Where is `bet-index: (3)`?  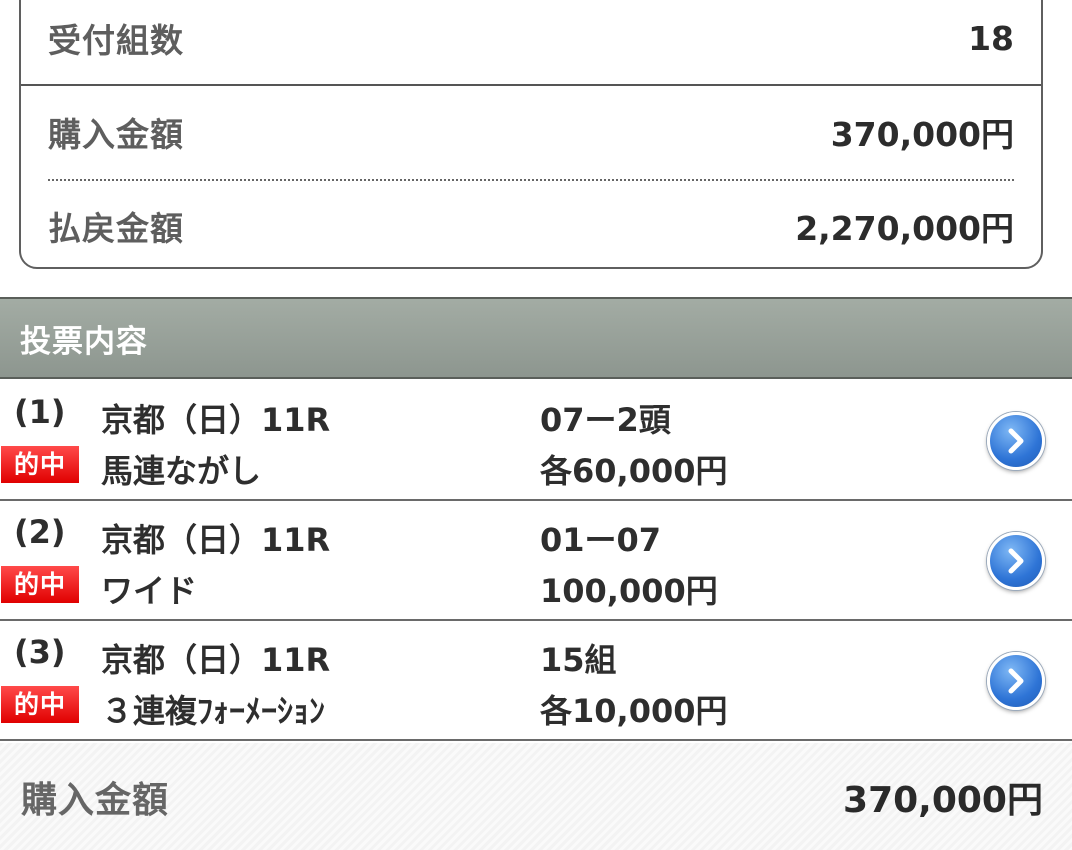
bet-index: (3) is located at coordinates (40, 652).